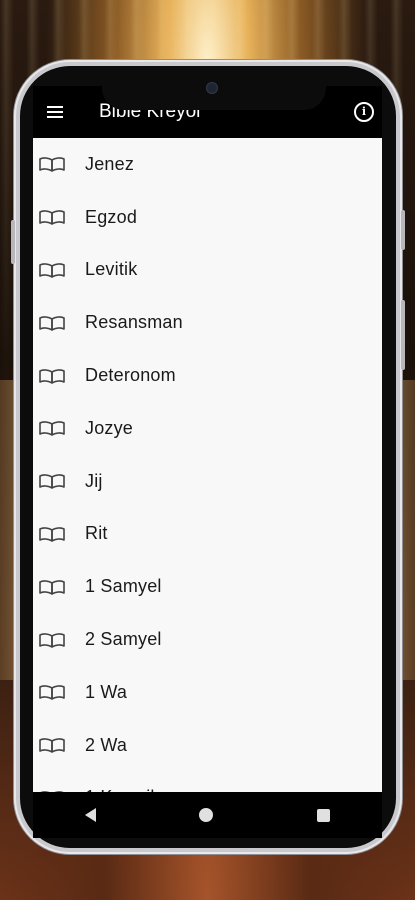  Describe the element at coordinates (134, 322) in the screenshot. I see `book-label: Resansman` at that location.